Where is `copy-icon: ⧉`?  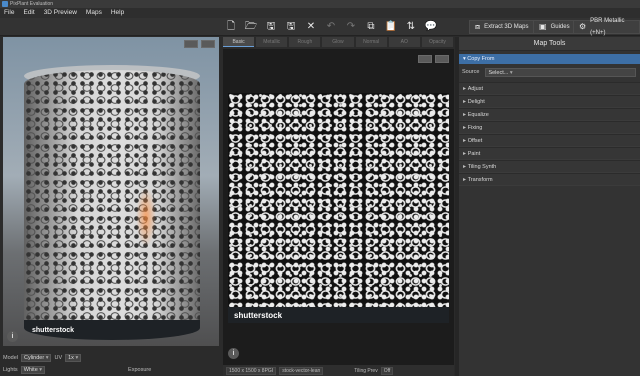 copy-icon: ⧉ is located at coordinates (371, 26).